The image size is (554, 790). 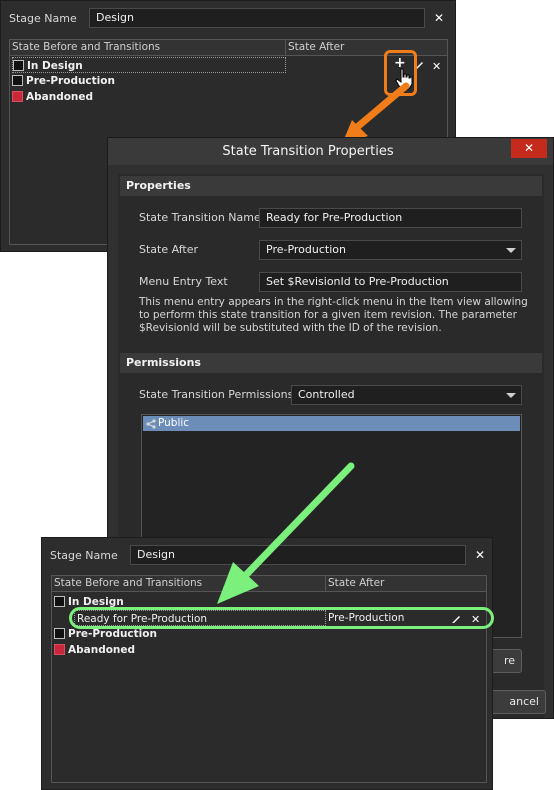 What do you see at coordinates (151, 424) in the screenshot?
I see `share-icon` at bounding box center [151, 424].